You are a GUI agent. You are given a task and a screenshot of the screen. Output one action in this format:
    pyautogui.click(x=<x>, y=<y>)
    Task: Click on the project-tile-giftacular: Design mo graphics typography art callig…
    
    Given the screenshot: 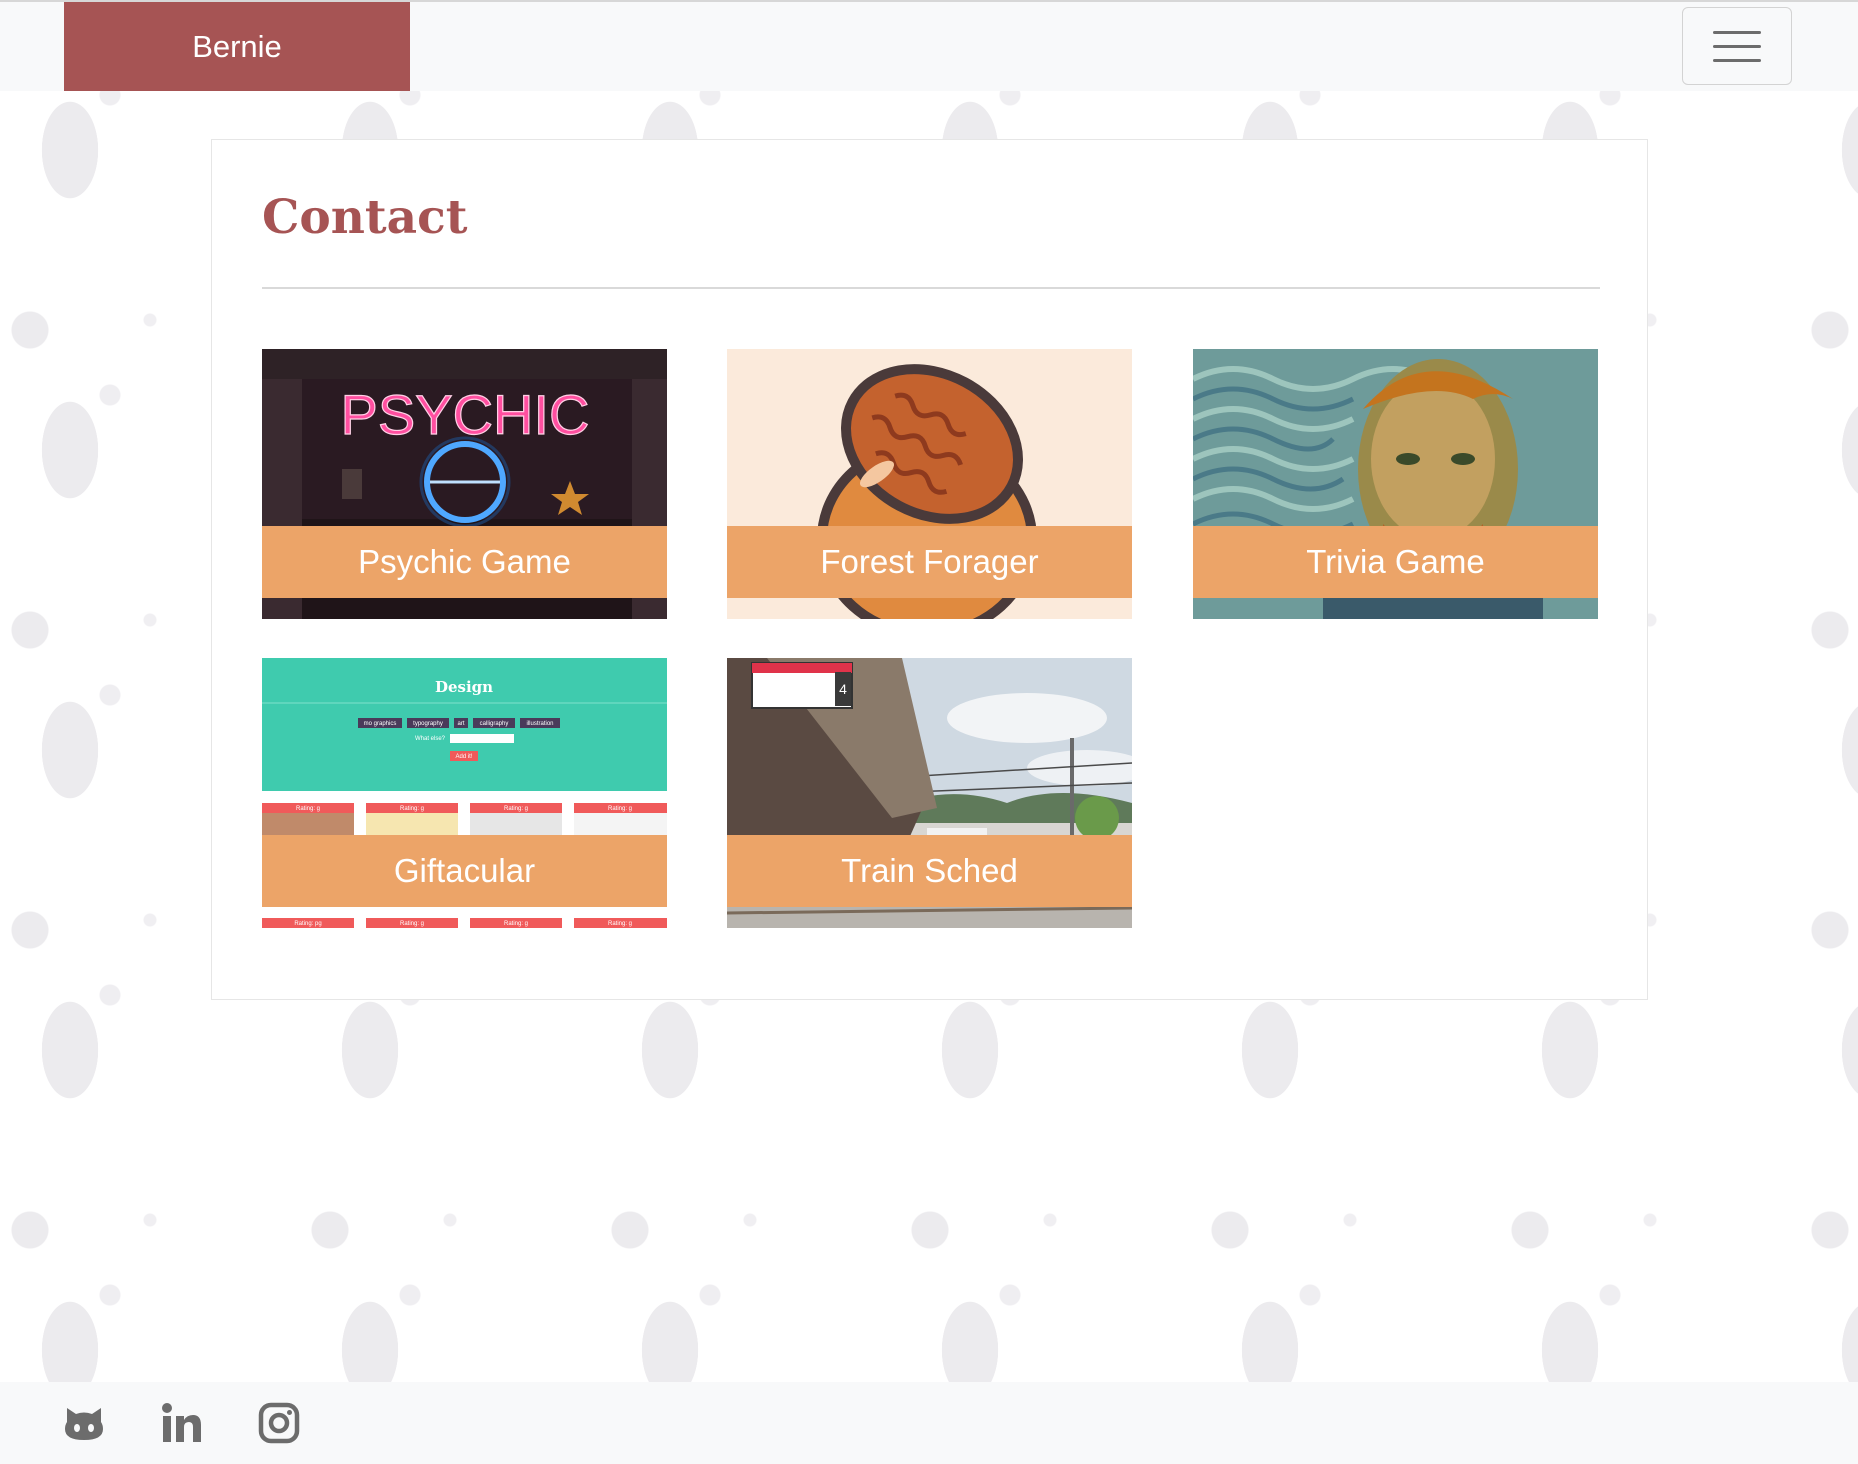 What is the action you would take?
    pyautogui.click(x=464, y=793)
    